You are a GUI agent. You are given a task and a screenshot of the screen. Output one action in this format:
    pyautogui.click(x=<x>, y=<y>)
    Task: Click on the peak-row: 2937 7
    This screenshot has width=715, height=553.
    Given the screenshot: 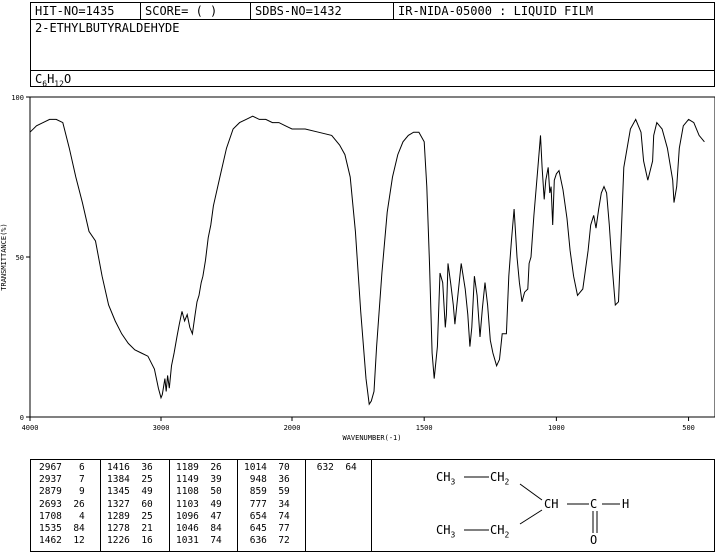 What is the action you would take?
    pyautogui.click(x=62, y=480)
    